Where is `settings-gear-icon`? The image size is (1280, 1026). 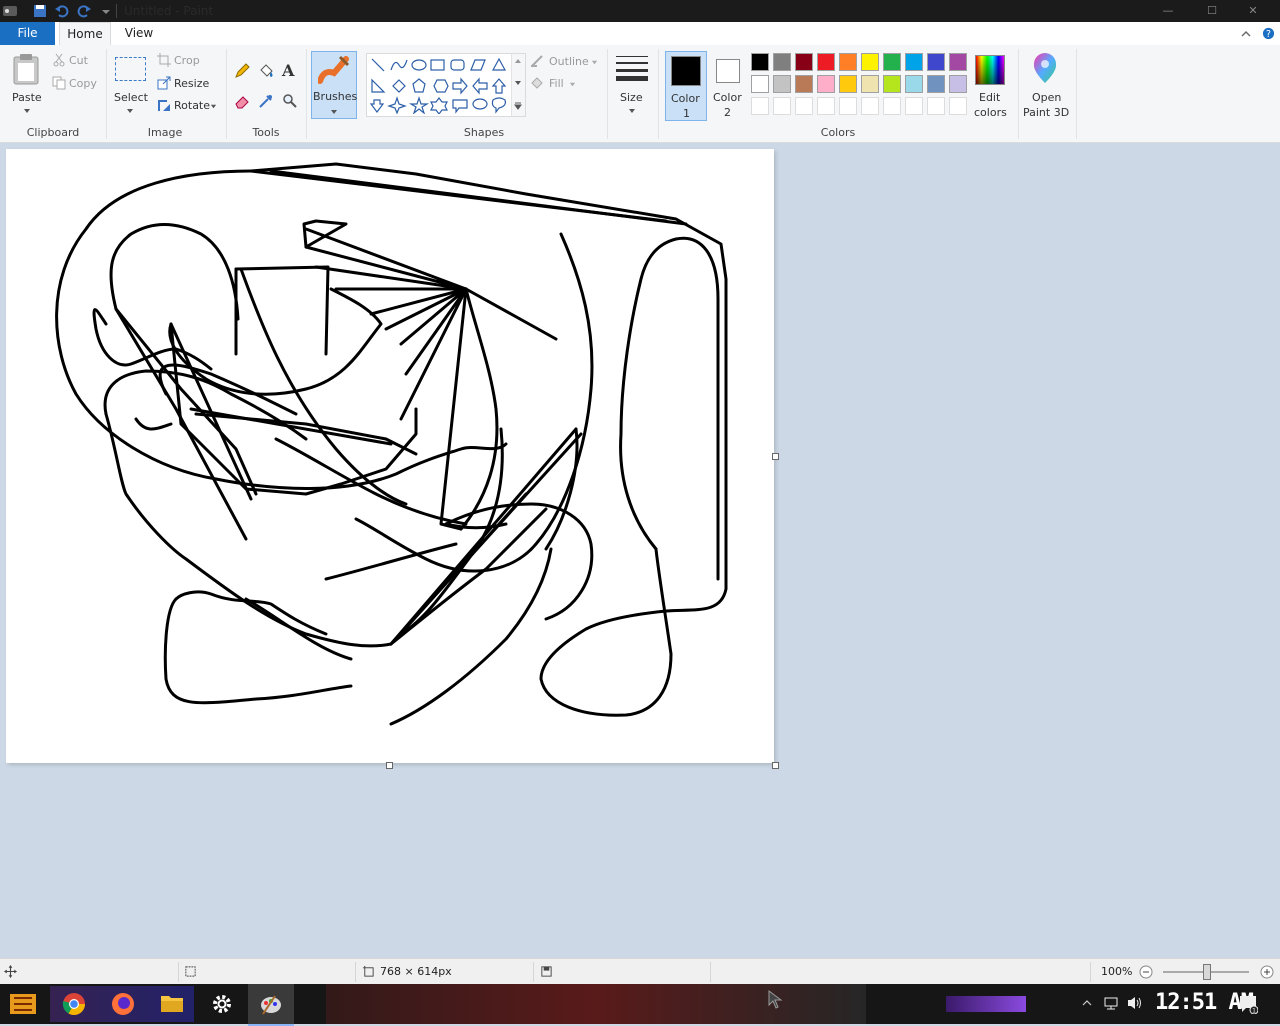 settings-gear-icon is located at coordinates (222, 1004).